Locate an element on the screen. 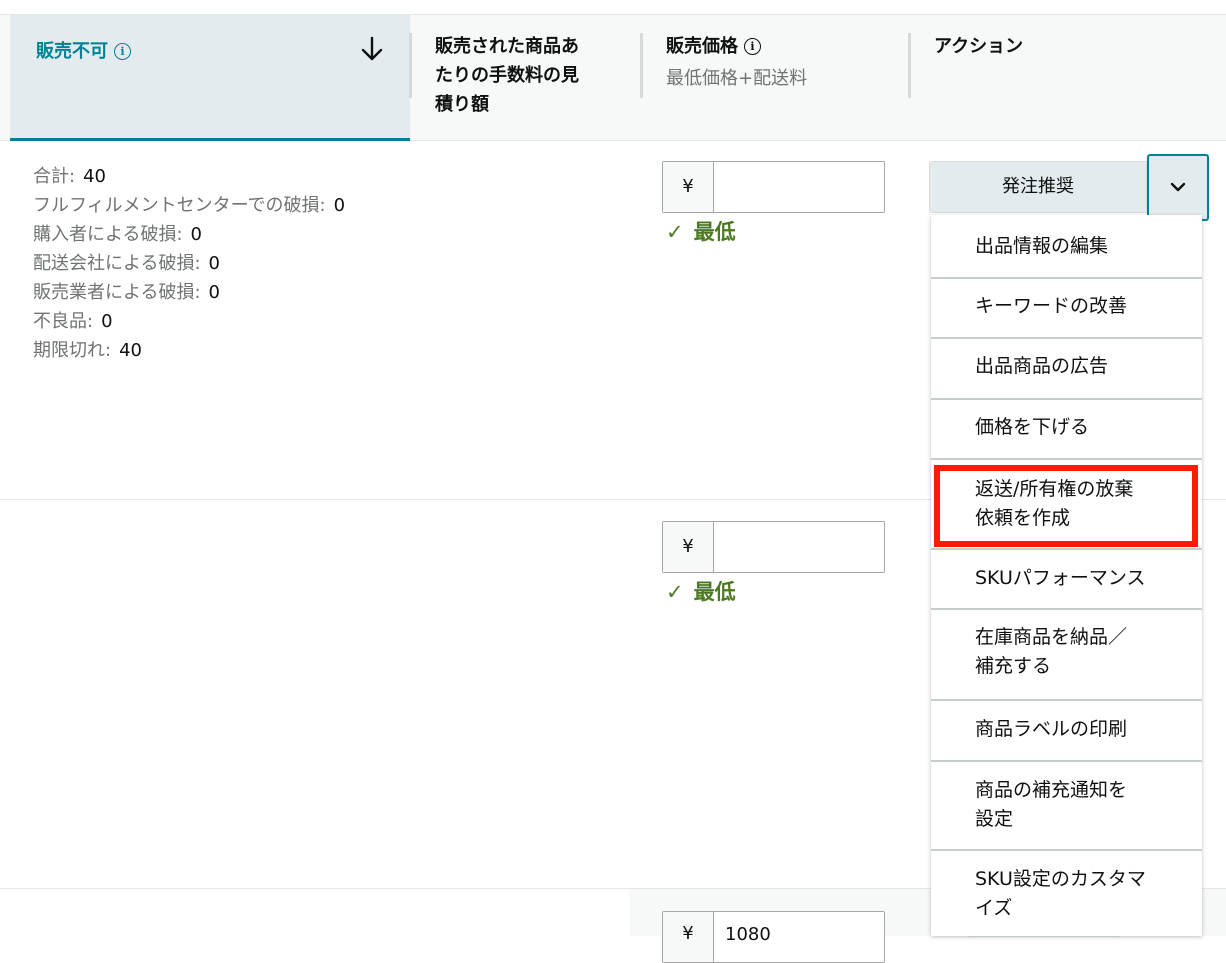 The width and height of the screenshot is (1226, 963). menu-item-label: SKUパフォーマンス is located at coordinates (1060, 578).